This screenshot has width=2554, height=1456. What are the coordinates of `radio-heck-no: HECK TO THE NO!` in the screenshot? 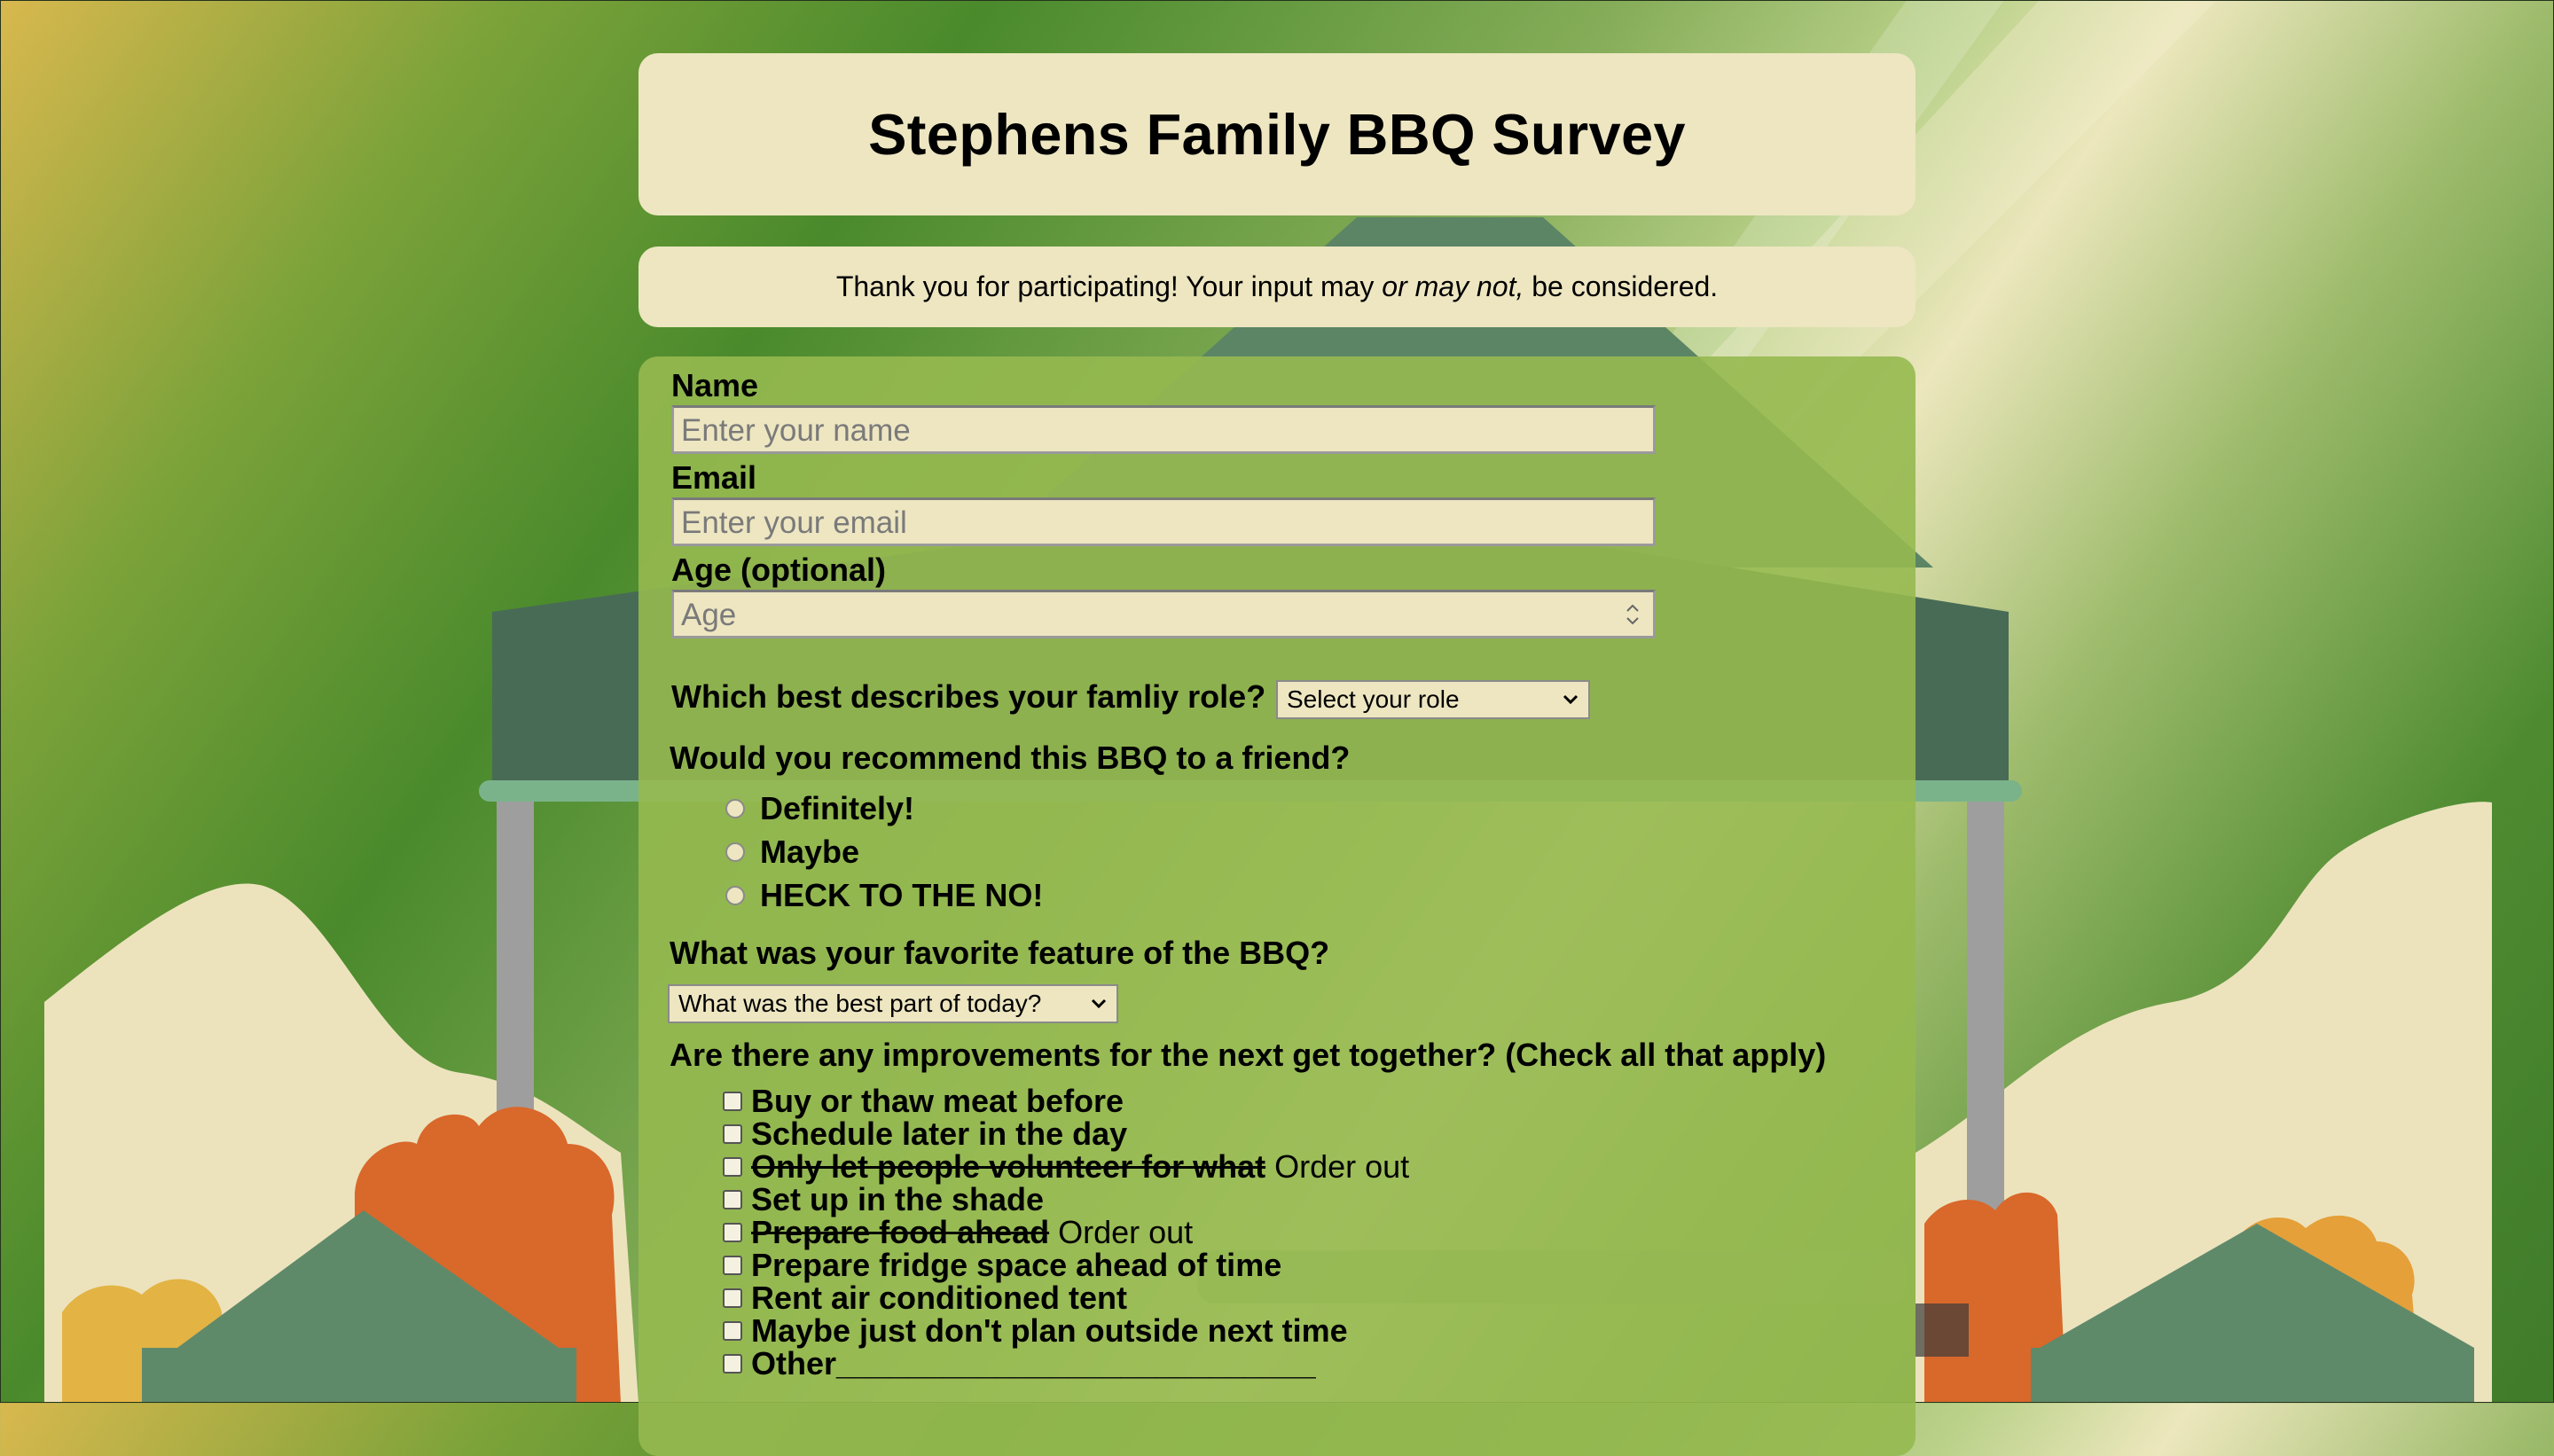 It's located at (884, 895).